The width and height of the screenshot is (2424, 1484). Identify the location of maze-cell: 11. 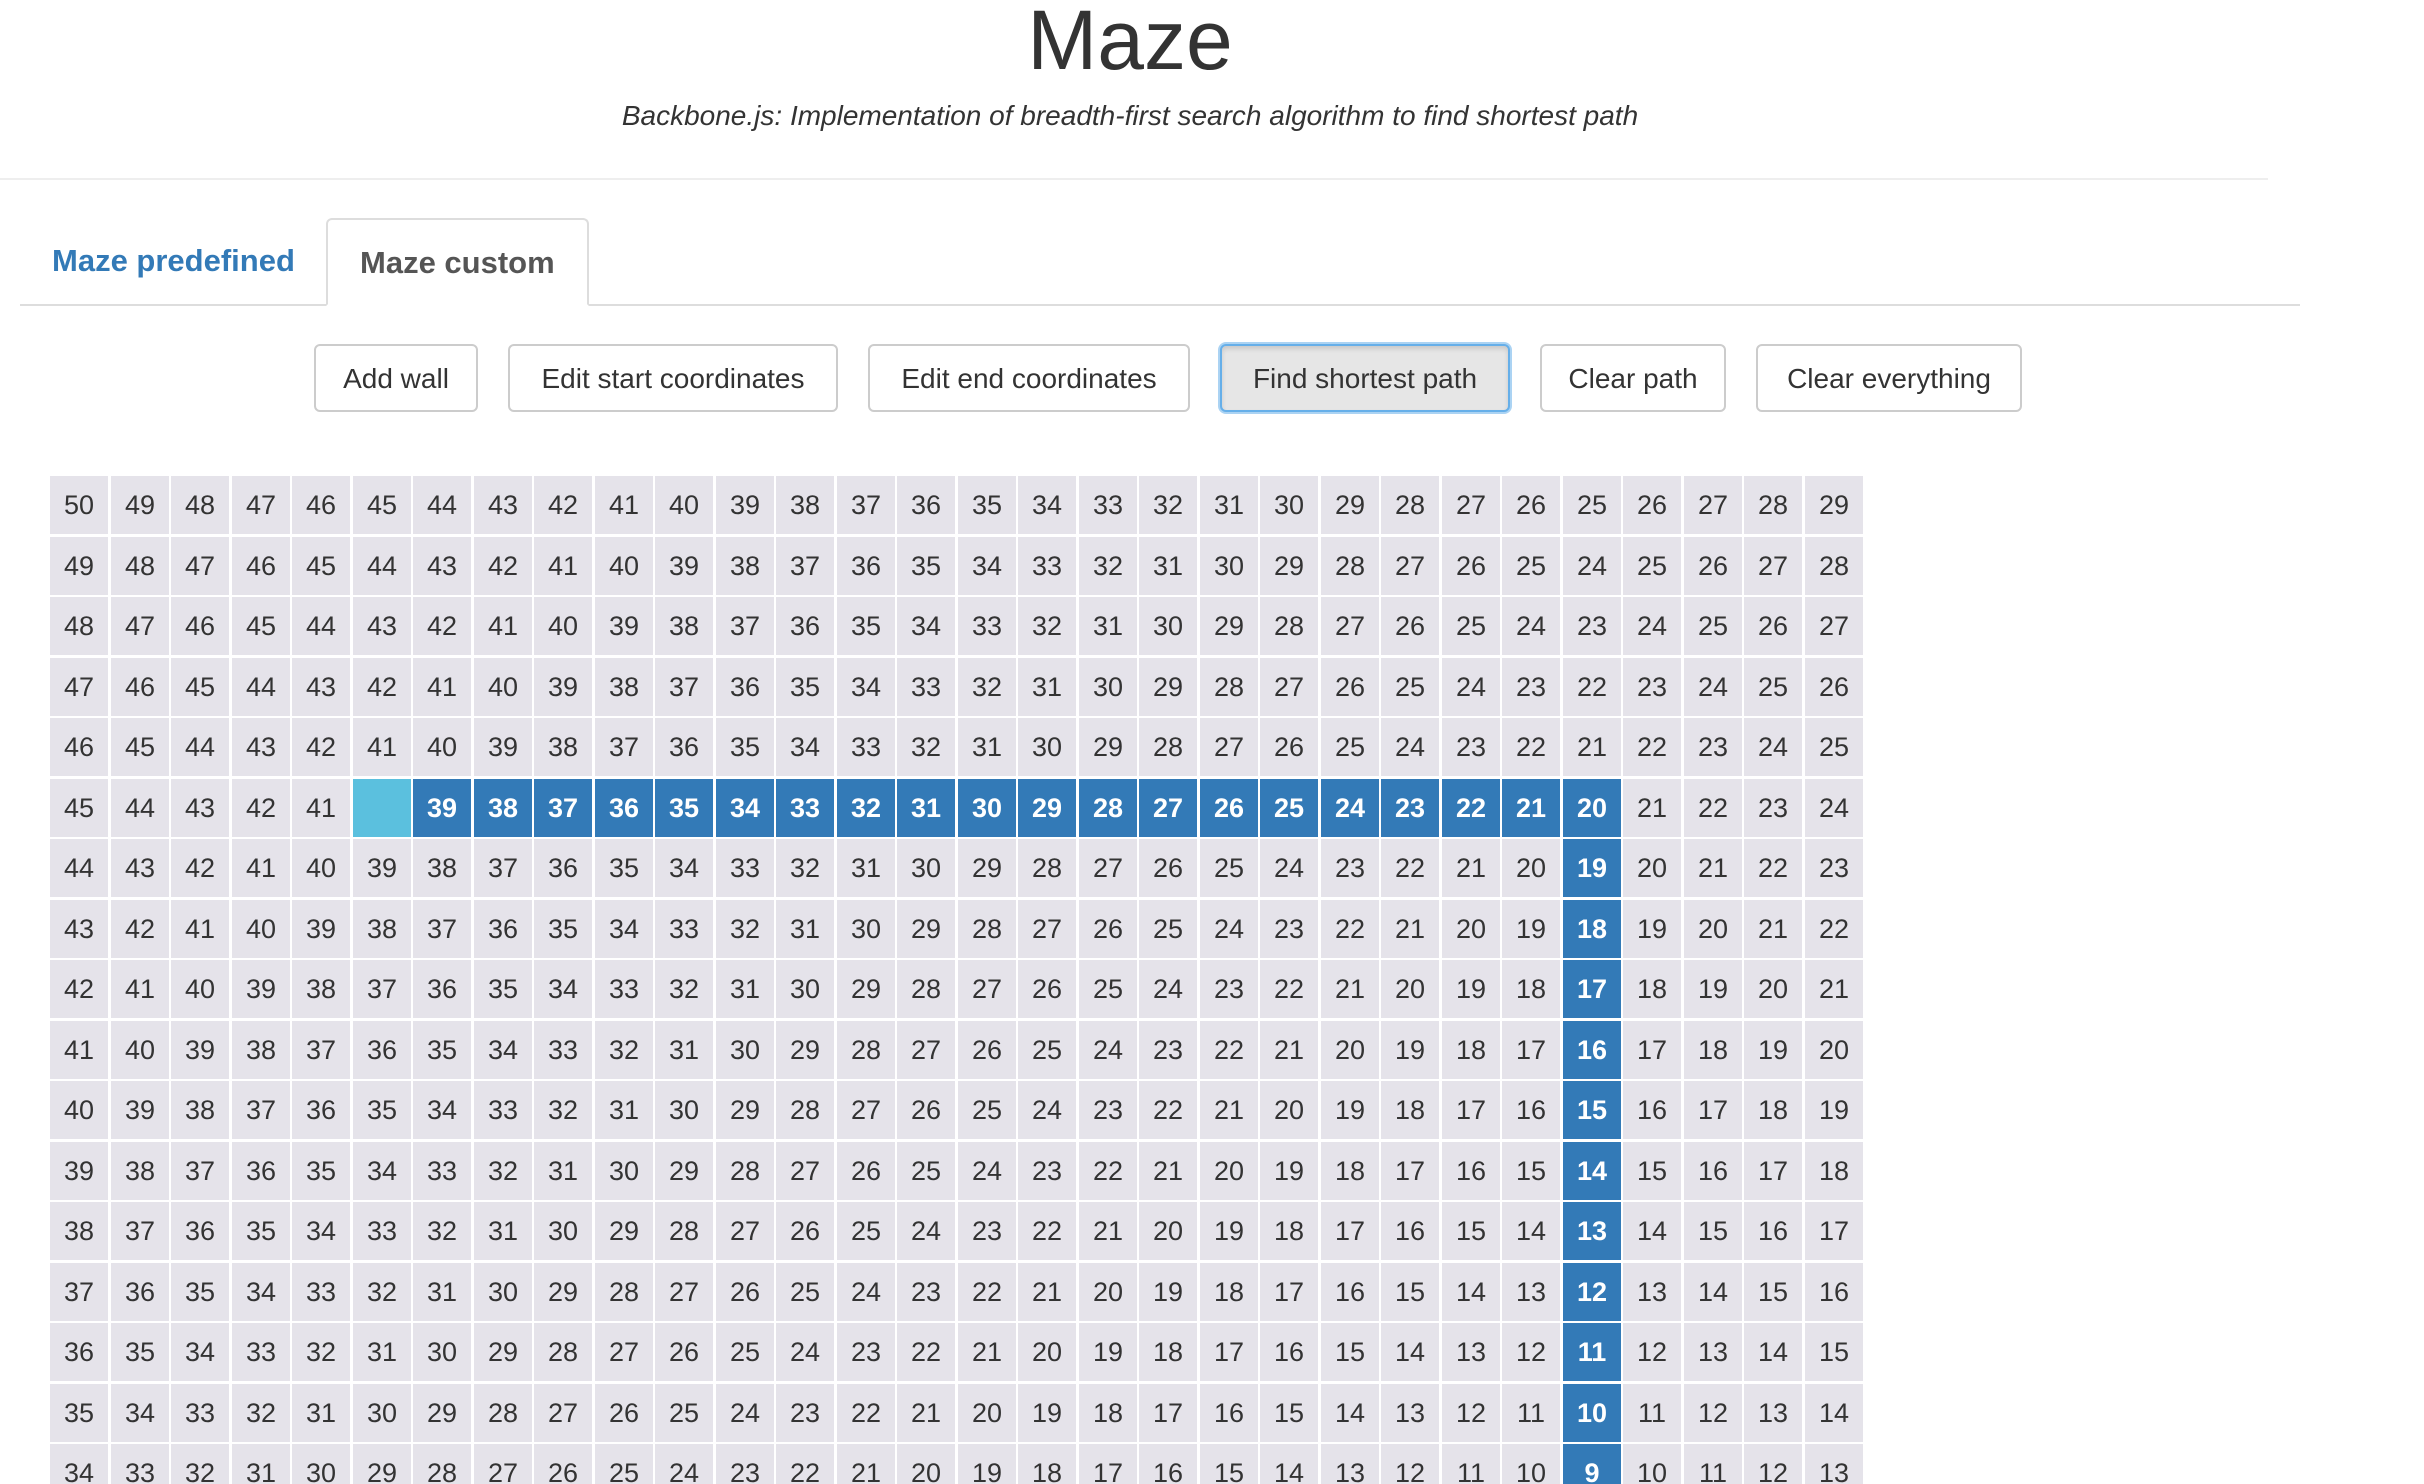
(1652, 1413).